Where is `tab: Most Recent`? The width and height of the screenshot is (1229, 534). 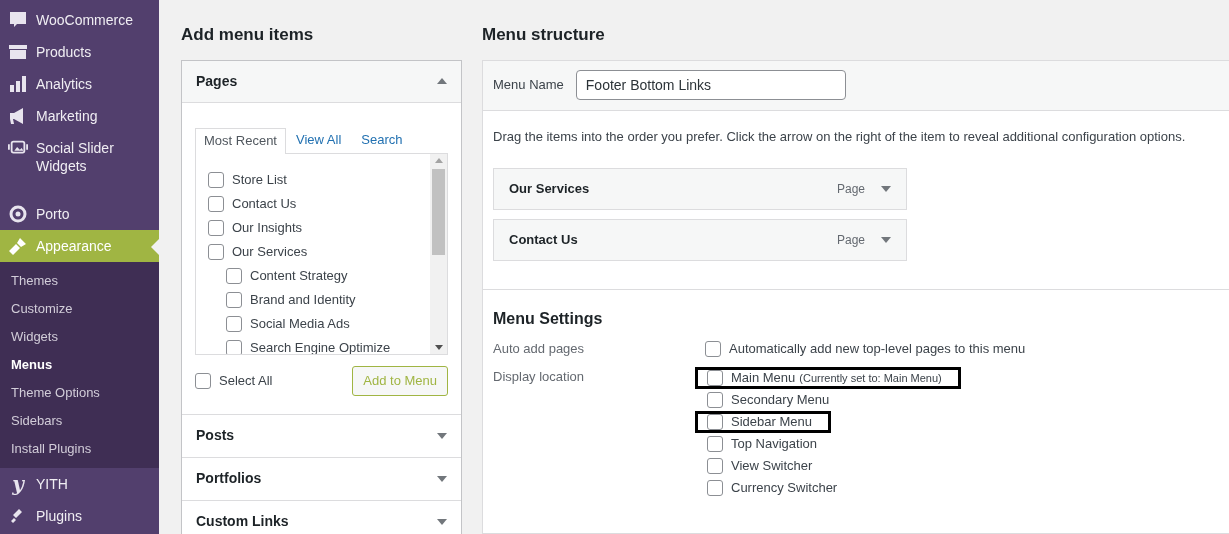
tab: Most Recent is located at coordinates (240, 140).